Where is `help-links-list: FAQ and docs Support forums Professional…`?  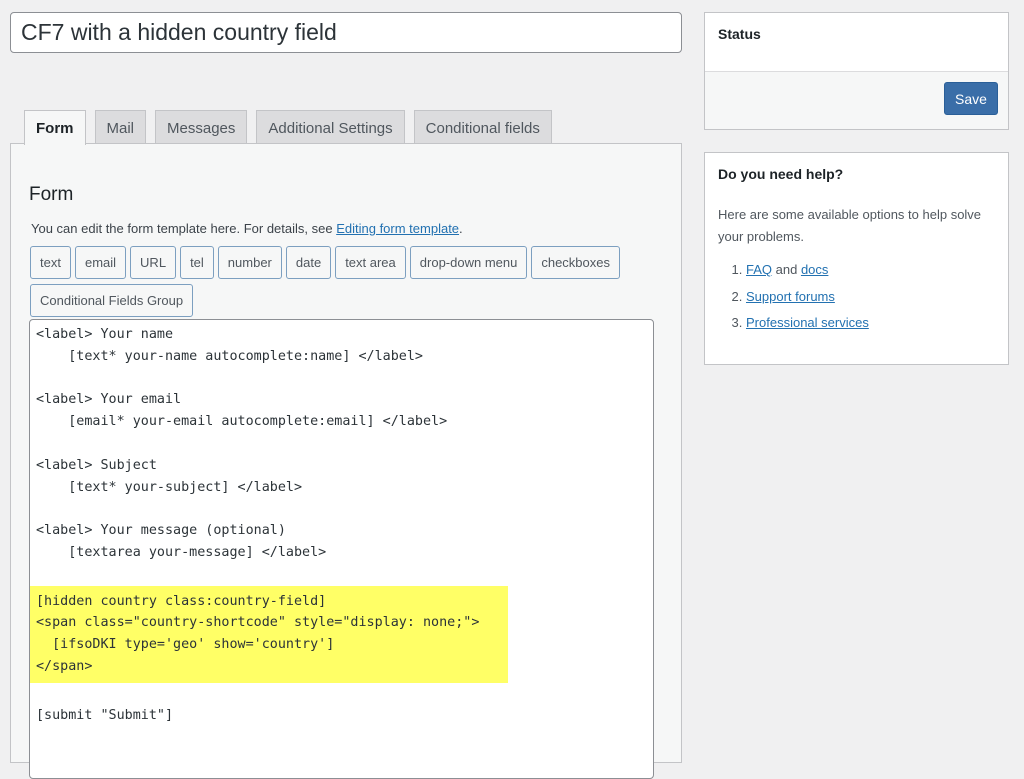
help-links-list: FAQ and docs Support forums Professional… is located at coordinates (856, 297).